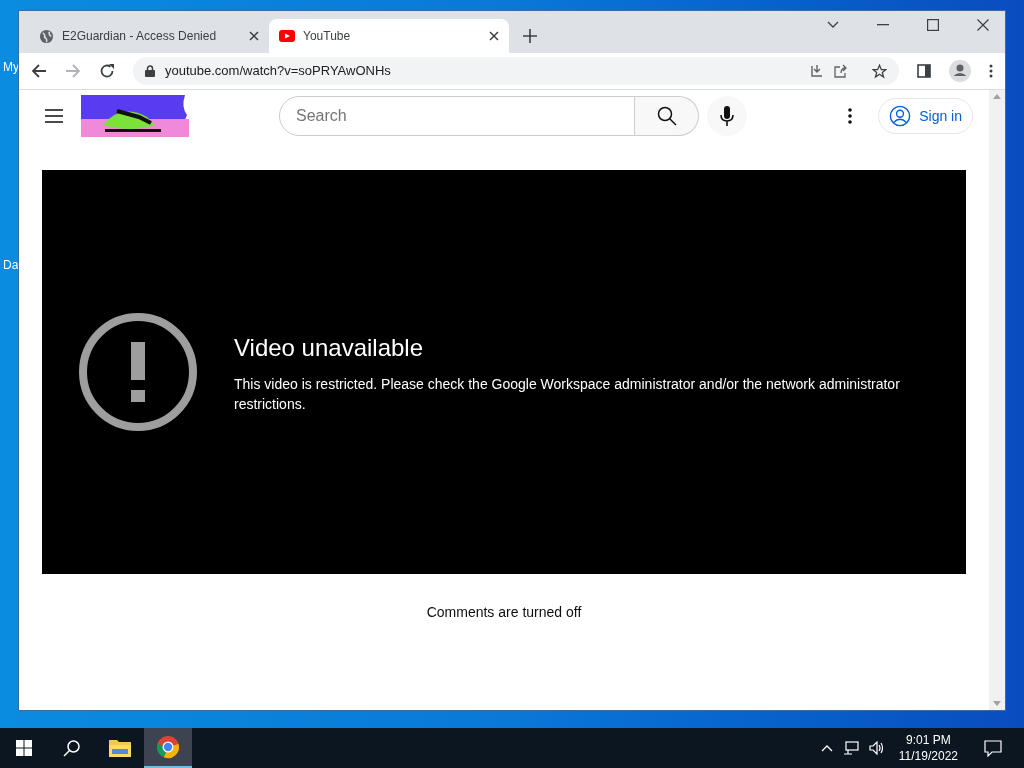 This screenshot has width=1024, height=768. What do you see at coordinates (135, 116) in the screenshot?
I see `doodle-logo` at bounding box center [135, 116].